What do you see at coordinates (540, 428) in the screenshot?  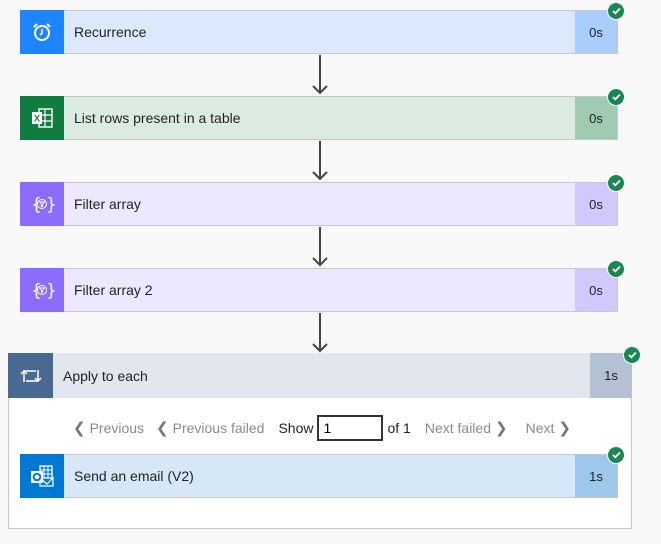 I see `next-label: Next` at bounding box center [540, 428].